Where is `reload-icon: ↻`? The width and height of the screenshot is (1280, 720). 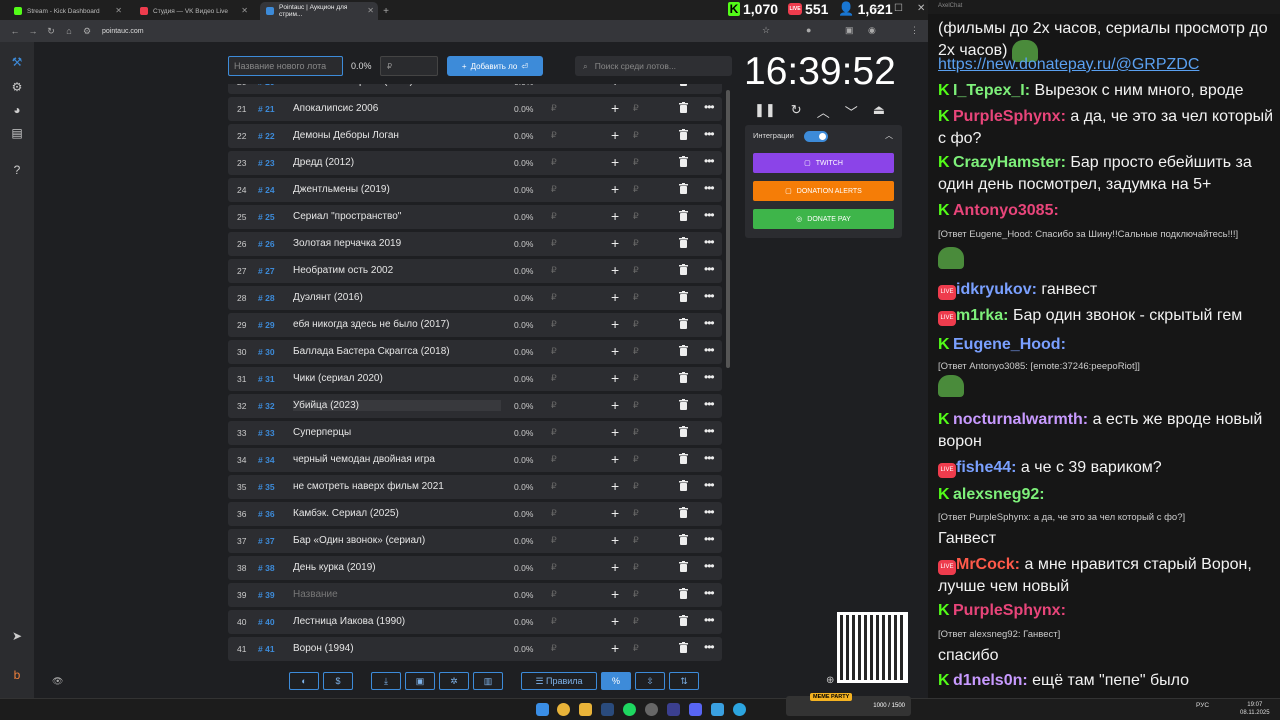
reload-icon: ↻ is located at coordinates (51, 31).